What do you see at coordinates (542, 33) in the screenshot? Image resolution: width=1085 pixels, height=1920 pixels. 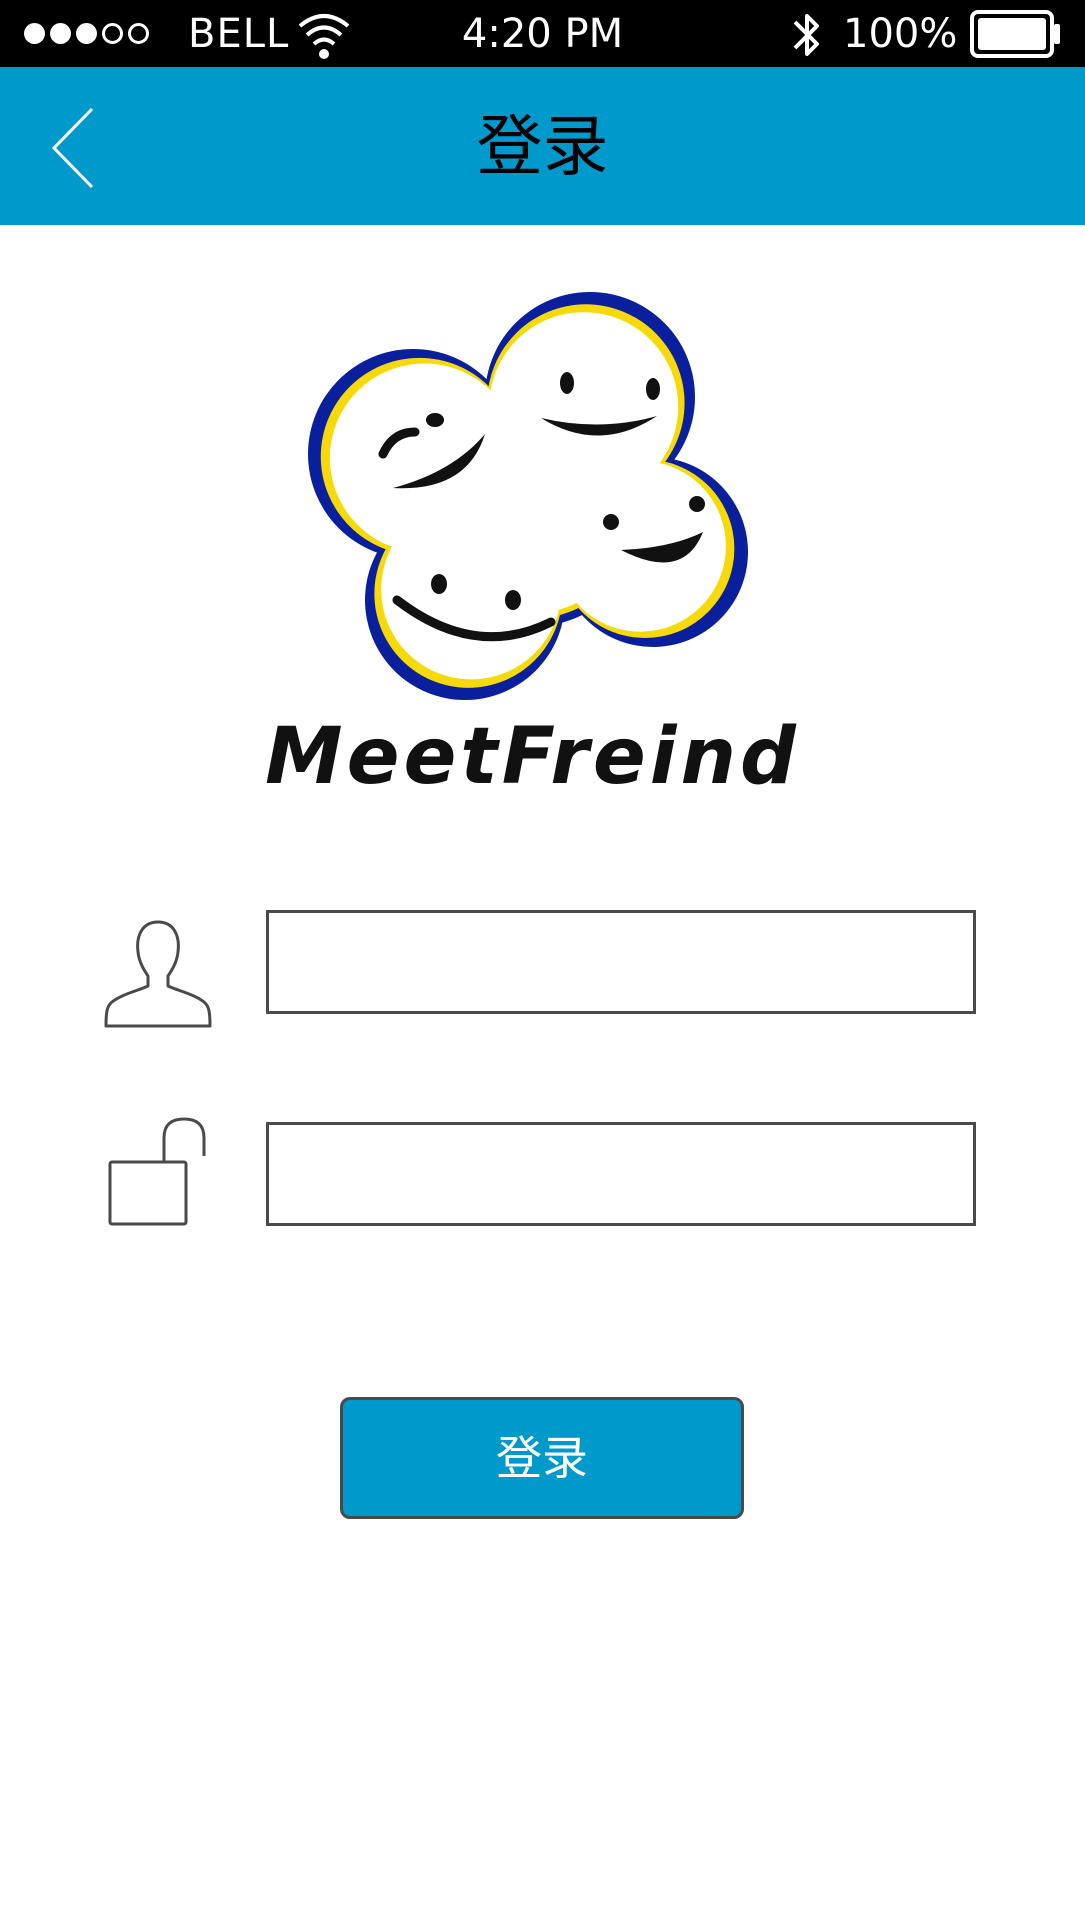 I see `status-bar: BELL 4:20 PM 100%` at bounding box center [542, 33].